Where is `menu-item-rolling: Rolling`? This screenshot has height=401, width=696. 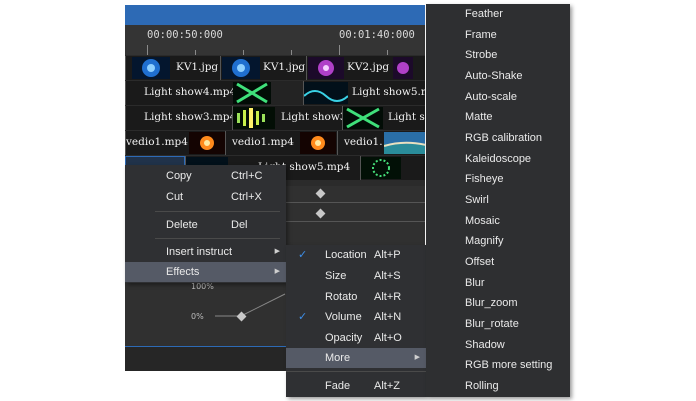
menu-item-rolling: Rolling is located at coordinates (498, 386).